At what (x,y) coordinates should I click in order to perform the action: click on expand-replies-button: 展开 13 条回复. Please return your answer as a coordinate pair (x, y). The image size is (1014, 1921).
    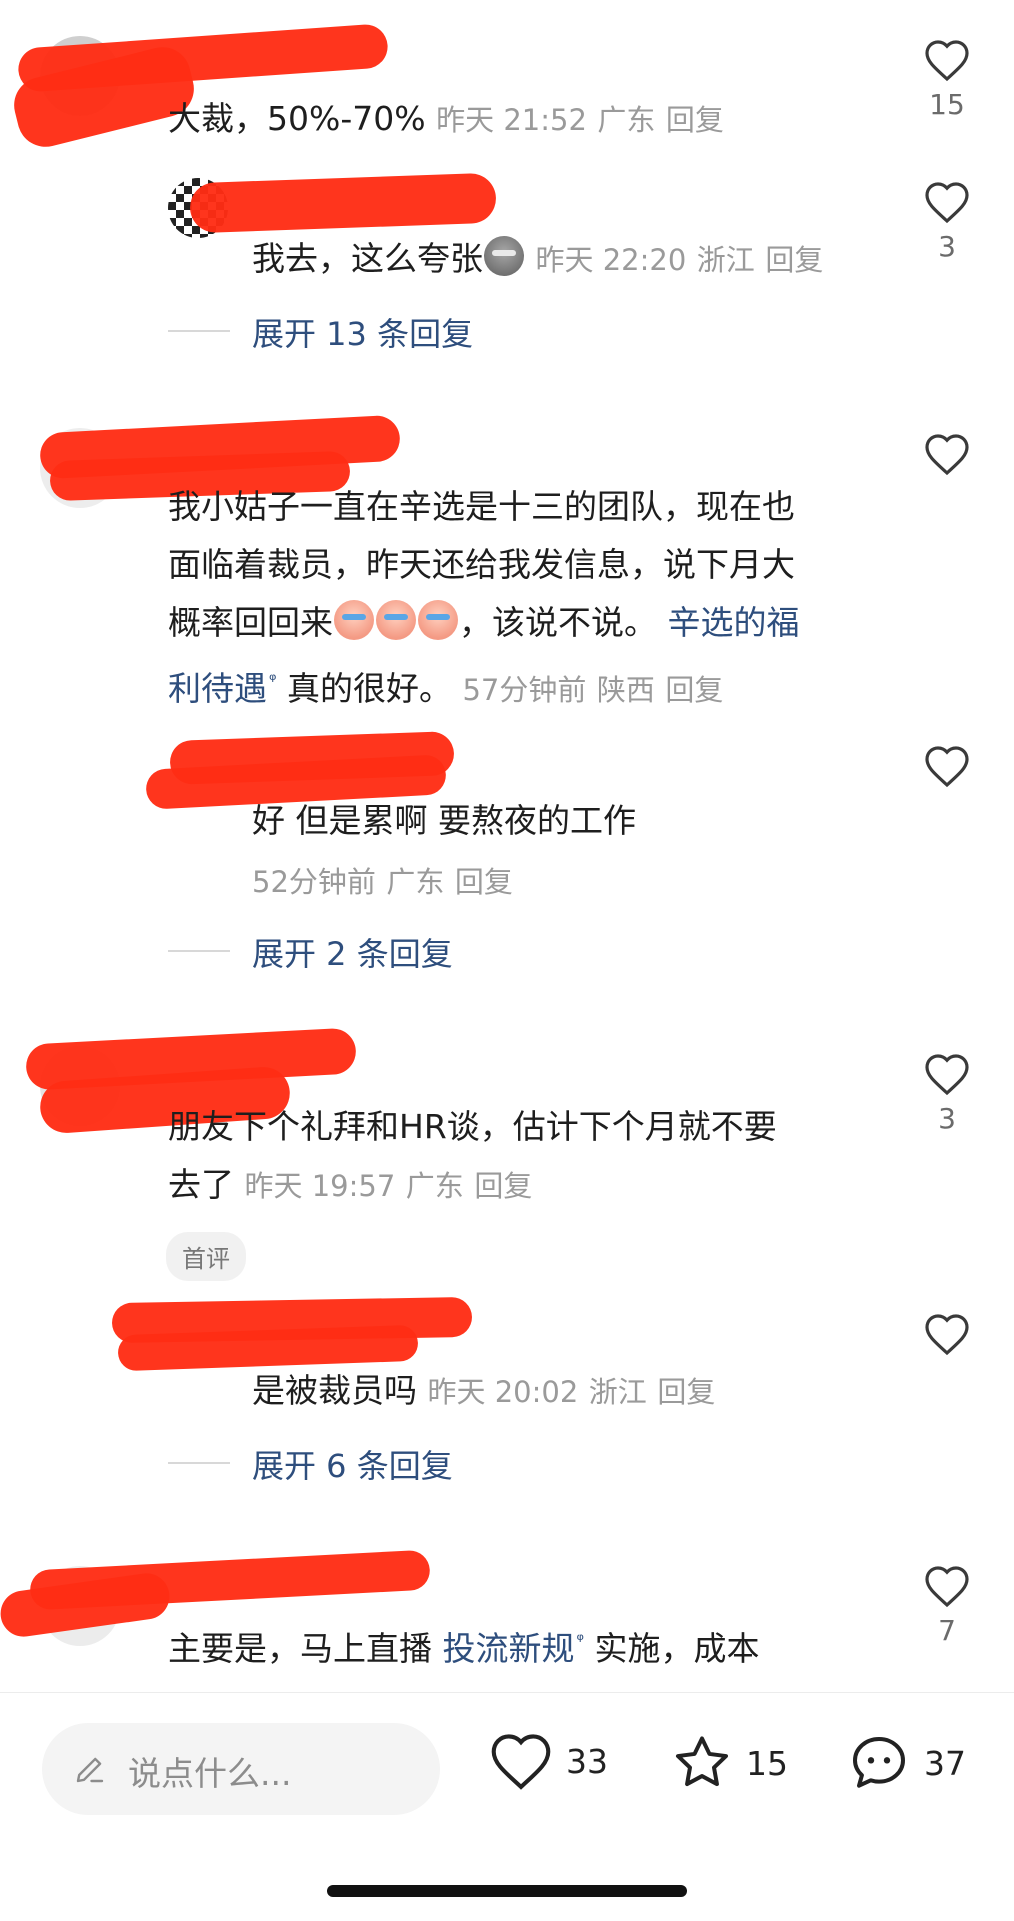
    Looking at the image, I should click on (362, 332).